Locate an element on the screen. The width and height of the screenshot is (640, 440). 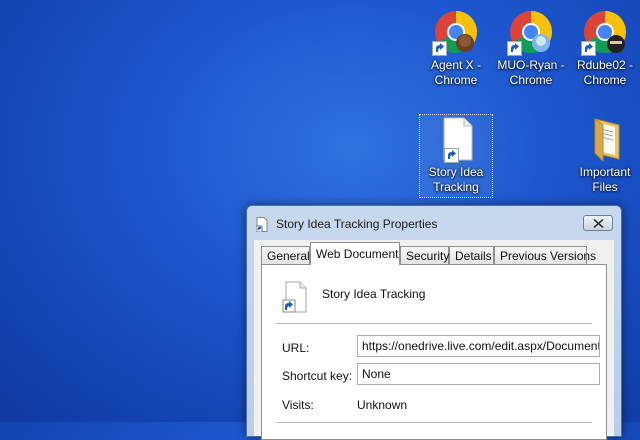
shortcut-key-label: Shortcut key: is located at coordinates (317, 376).